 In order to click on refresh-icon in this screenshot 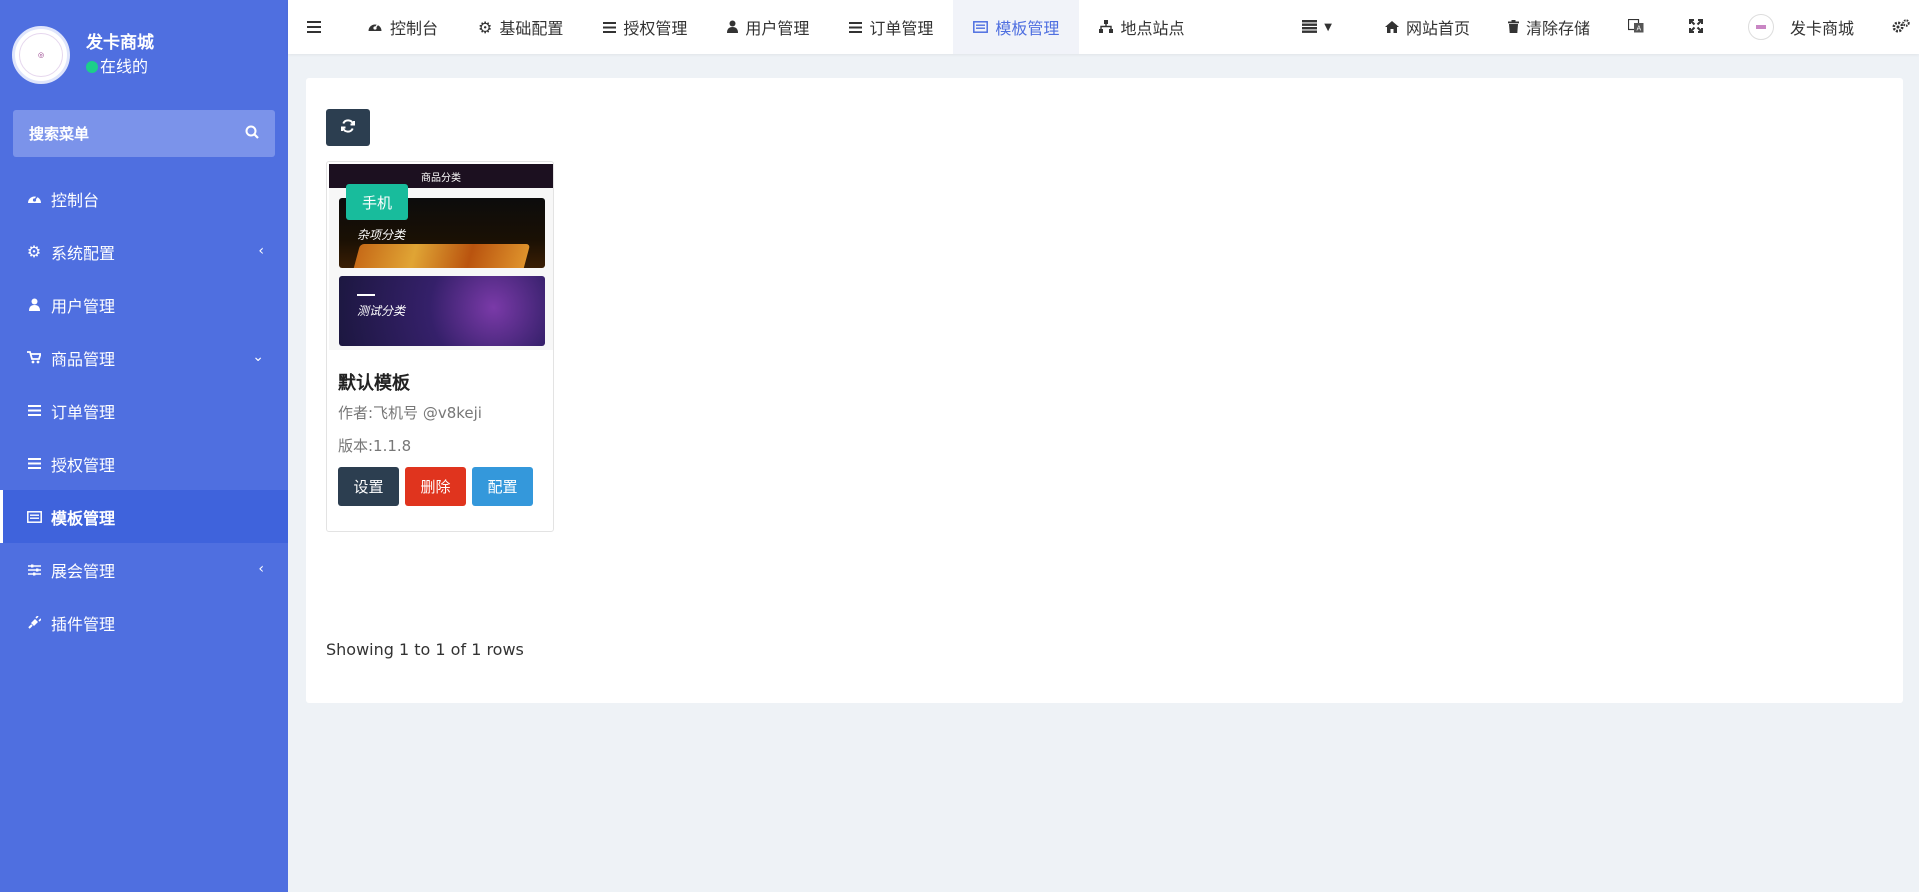, I will do `click(348, 127)`.